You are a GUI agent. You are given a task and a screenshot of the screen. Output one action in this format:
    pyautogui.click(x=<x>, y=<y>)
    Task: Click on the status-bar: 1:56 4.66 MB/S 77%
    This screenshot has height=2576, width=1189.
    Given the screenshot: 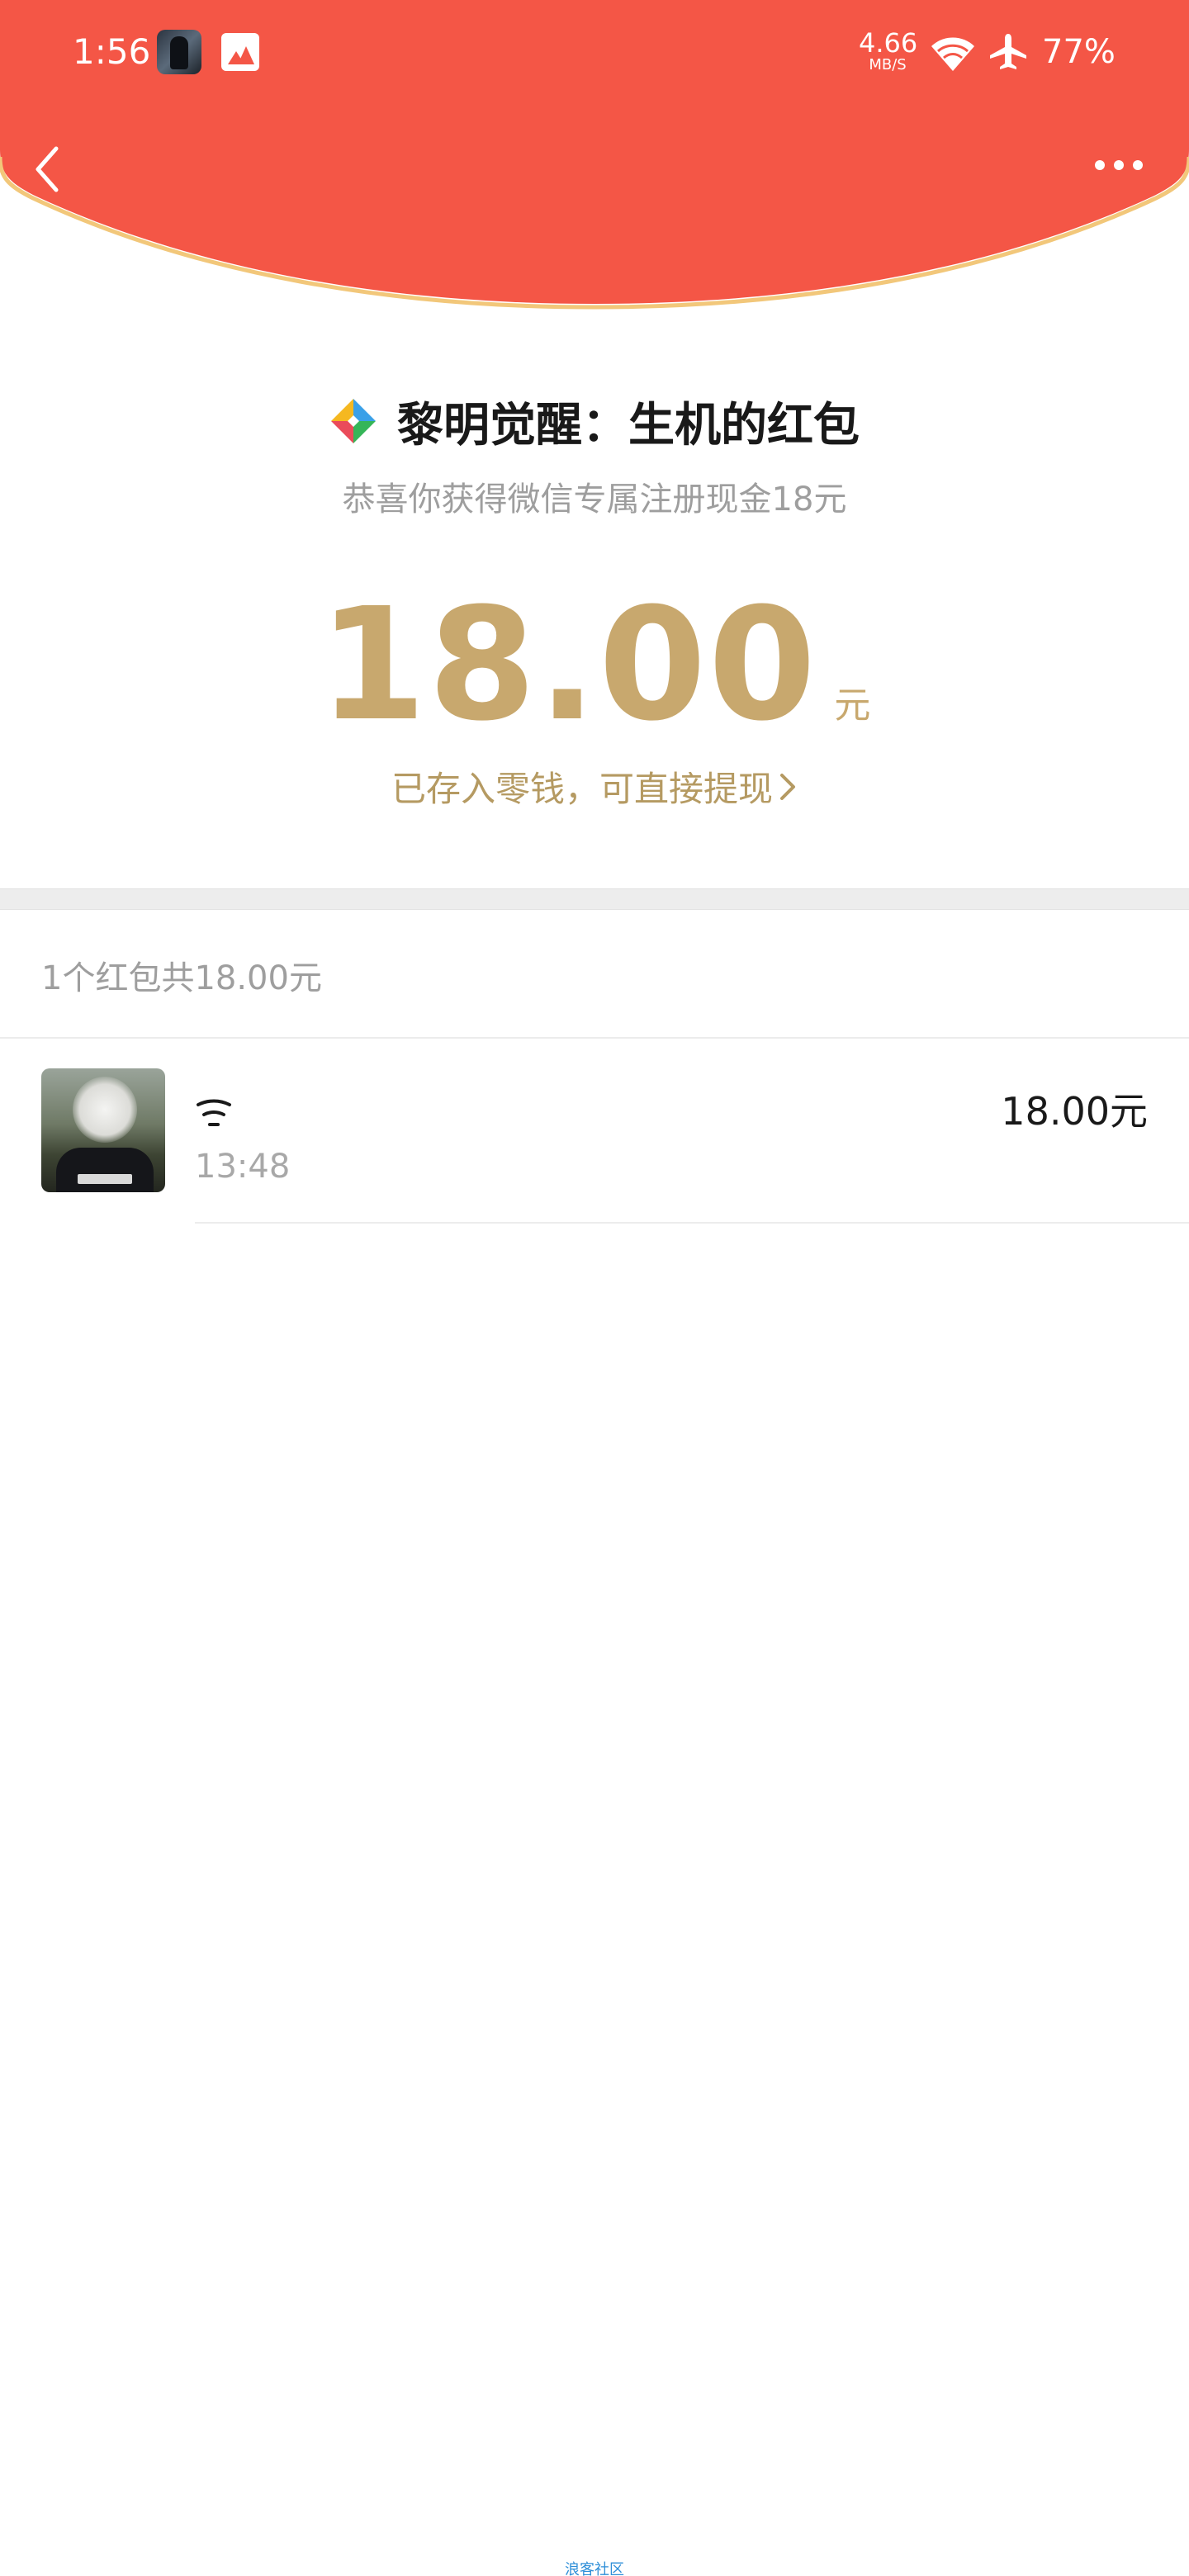 What is the action you would take?
    pyautogui.click(x=594, y=53)
    